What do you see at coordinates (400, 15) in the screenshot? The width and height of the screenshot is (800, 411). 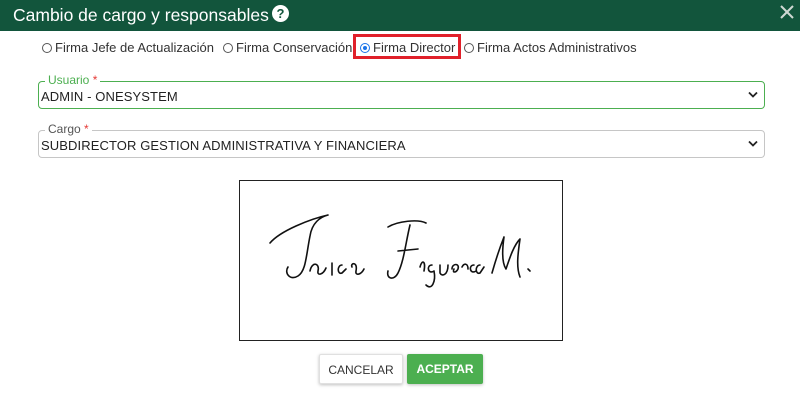 I see `dialog-header: Cambio de cargo y responsables ?` at bounding box center [400, 15].